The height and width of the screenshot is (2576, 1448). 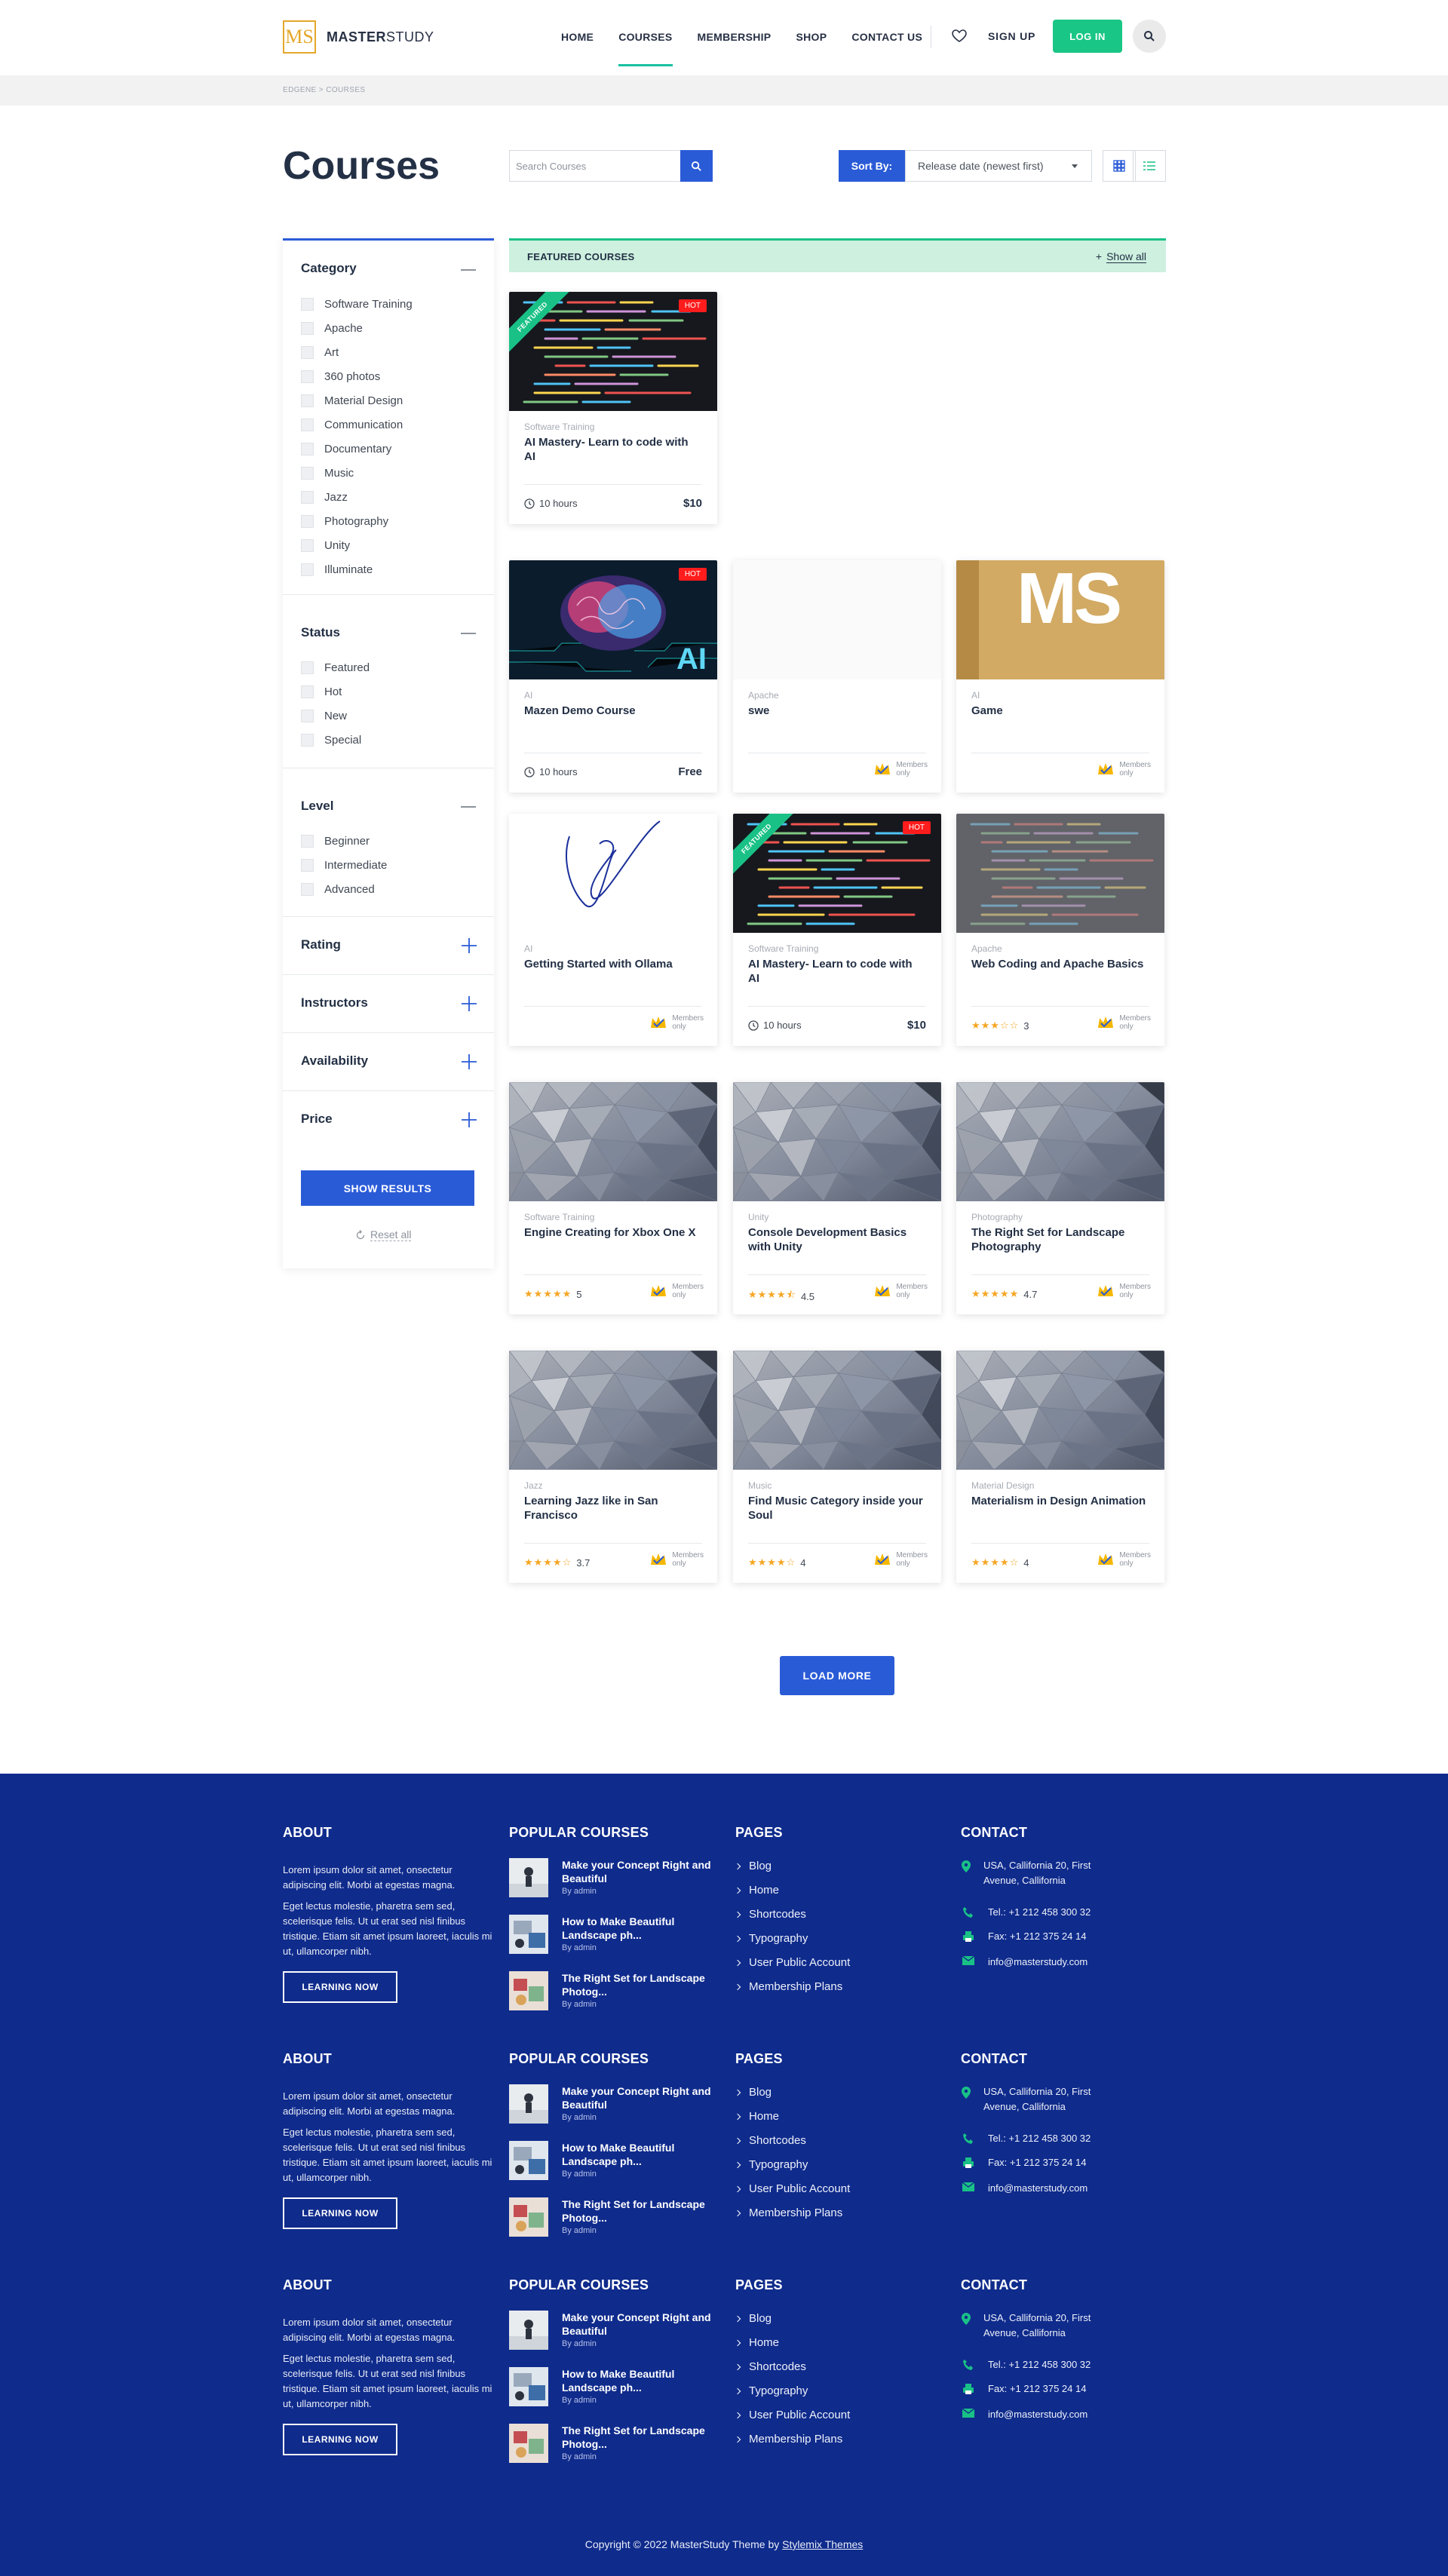 I want to click on course-category: Music, so click(x=760, y=1485).